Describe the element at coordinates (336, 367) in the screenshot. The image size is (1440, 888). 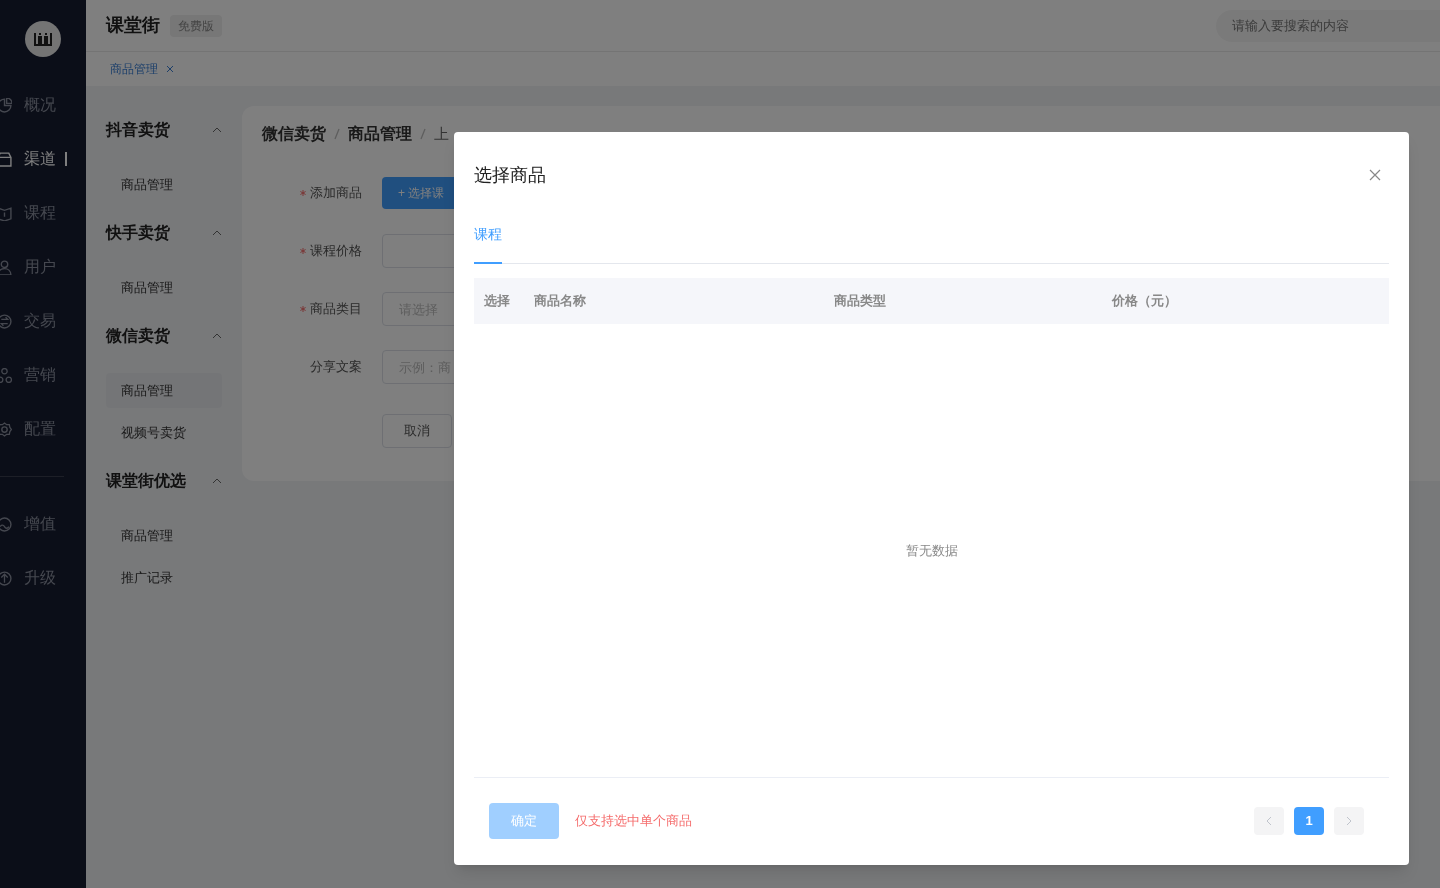
I see `field-label: 分享文案` at that location.